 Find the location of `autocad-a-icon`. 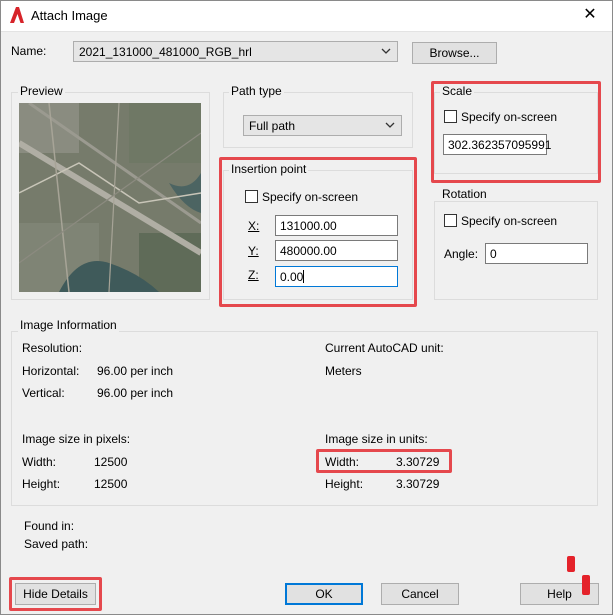

autocad-a-icon is located at coordinates (17, 15).